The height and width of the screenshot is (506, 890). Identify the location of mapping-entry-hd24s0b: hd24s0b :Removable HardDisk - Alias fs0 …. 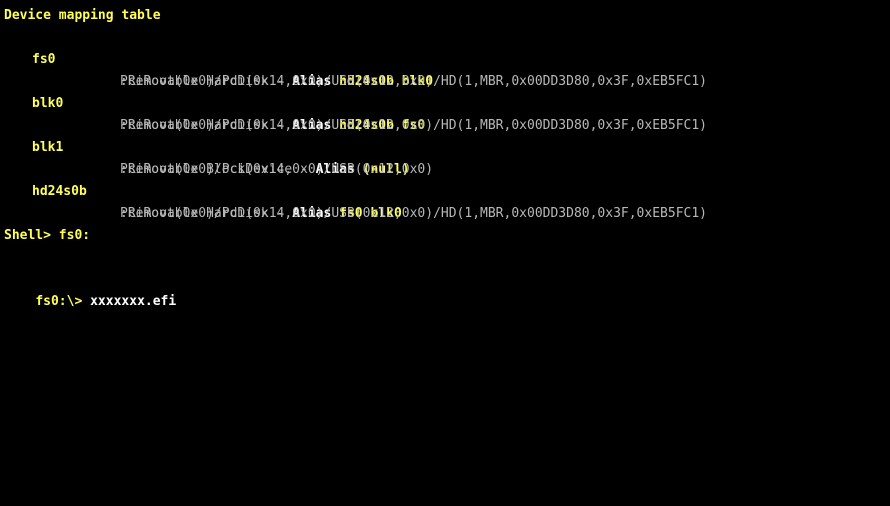
(445, 190).